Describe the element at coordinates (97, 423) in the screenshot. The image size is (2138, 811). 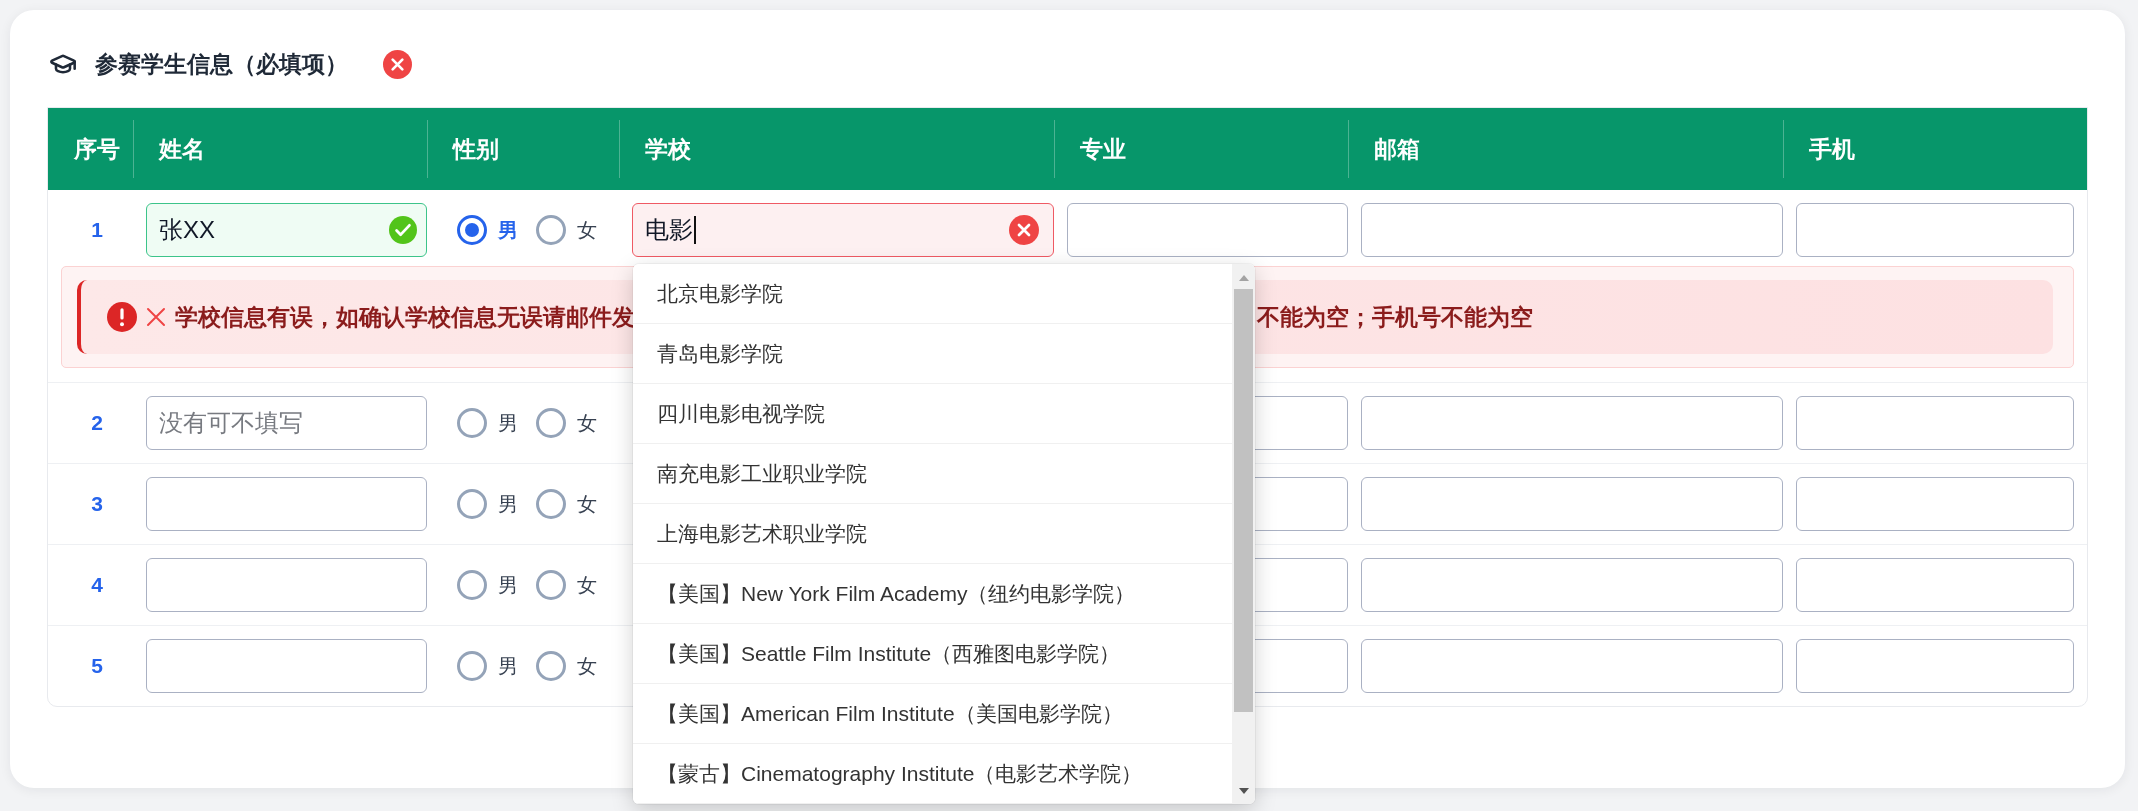
I see `row-number: 2` at that location.